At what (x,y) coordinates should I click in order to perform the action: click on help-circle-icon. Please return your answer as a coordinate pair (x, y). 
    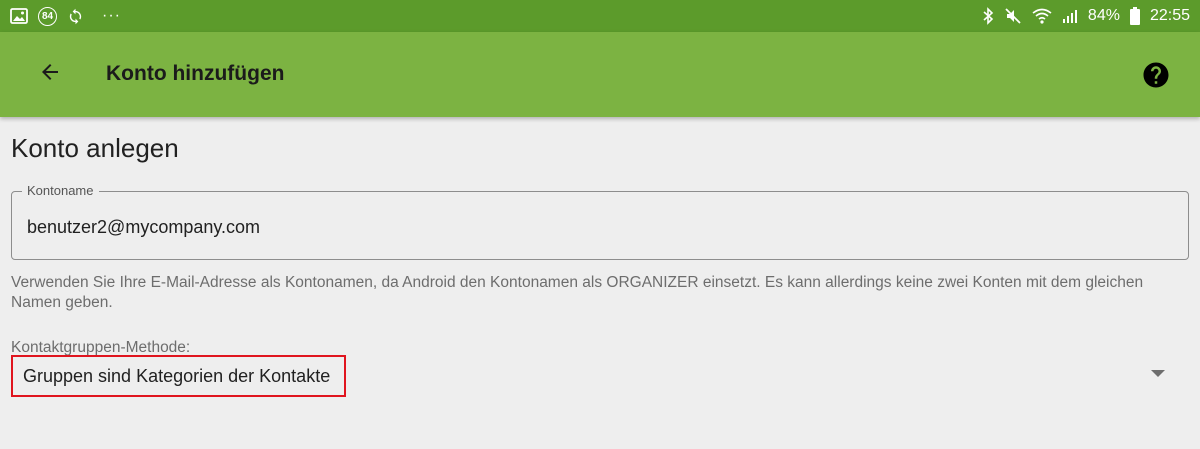
    Looking at the image, I should click on (1156, 78).